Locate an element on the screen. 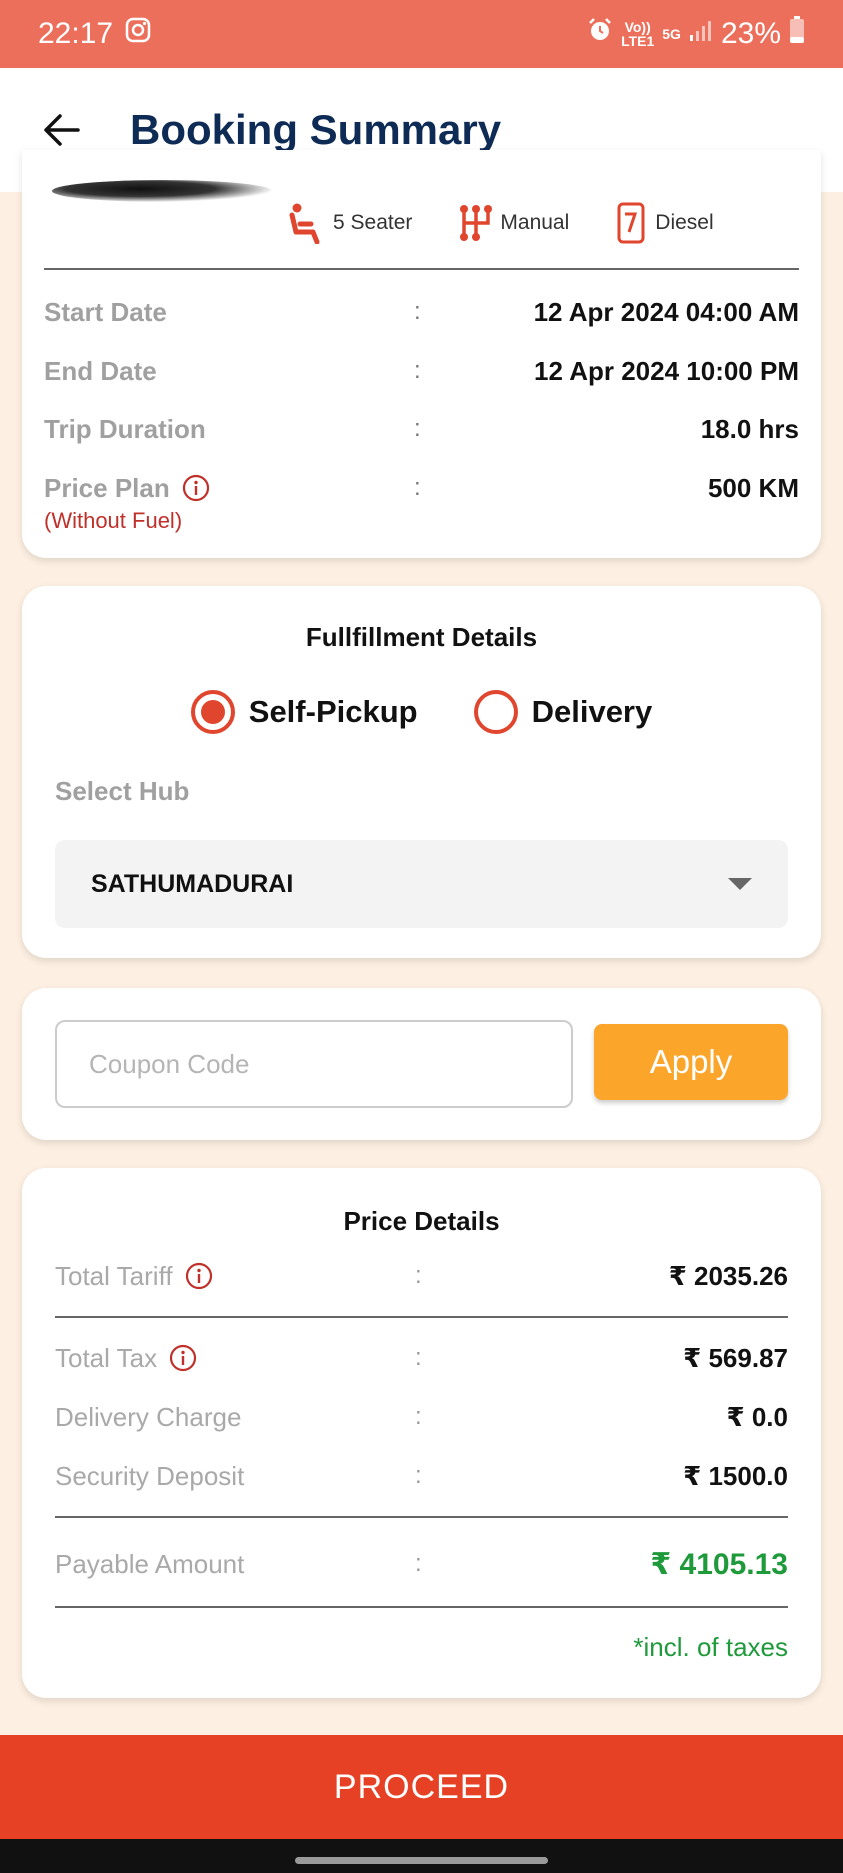 Image resolution: width=843 pixels, height=1873 pixels. payable-amount-label: Payable Amount is located at coordinates (150, 1563).